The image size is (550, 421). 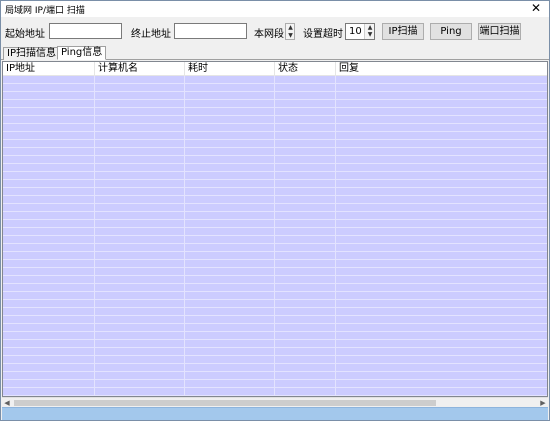 I want to click on status-bar, so click(x=275, y=413).